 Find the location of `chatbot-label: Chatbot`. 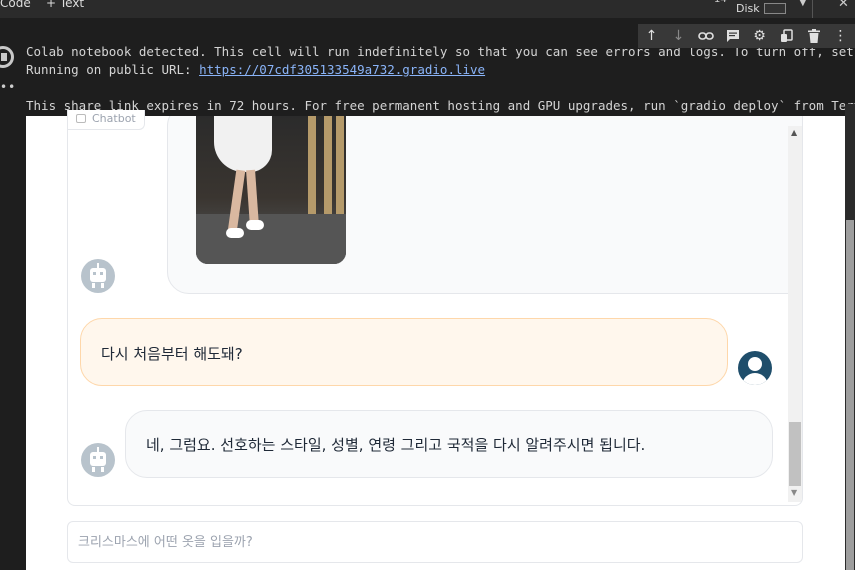

chatbot-label: Chatbot is located at coordinates (106, 120).